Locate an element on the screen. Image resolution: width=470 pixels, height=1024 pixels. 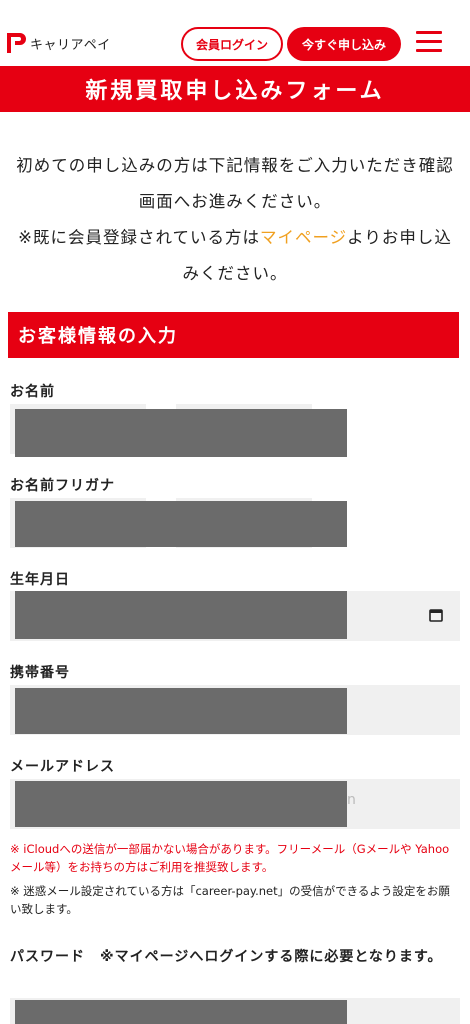
mypage-link: マイページ is located at coordinates (303, 237).